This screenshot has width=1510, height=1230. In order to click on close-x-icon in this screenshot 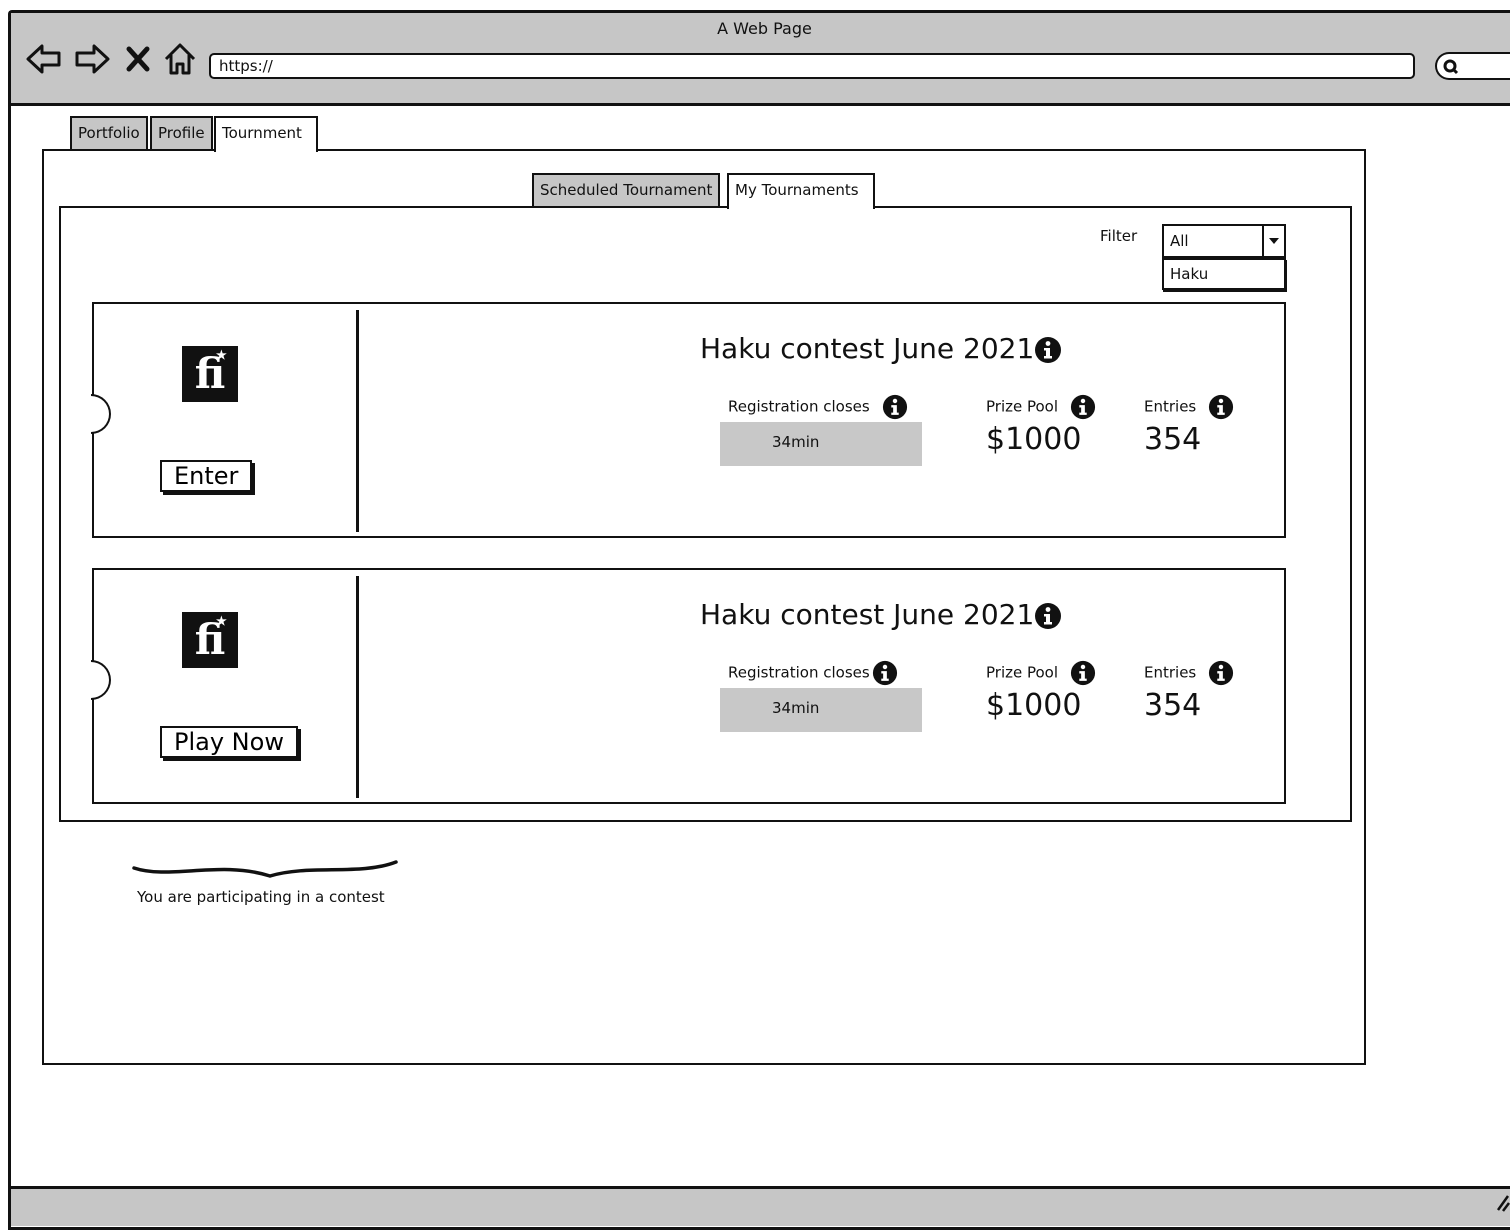, I will do `click(138, 59)`.